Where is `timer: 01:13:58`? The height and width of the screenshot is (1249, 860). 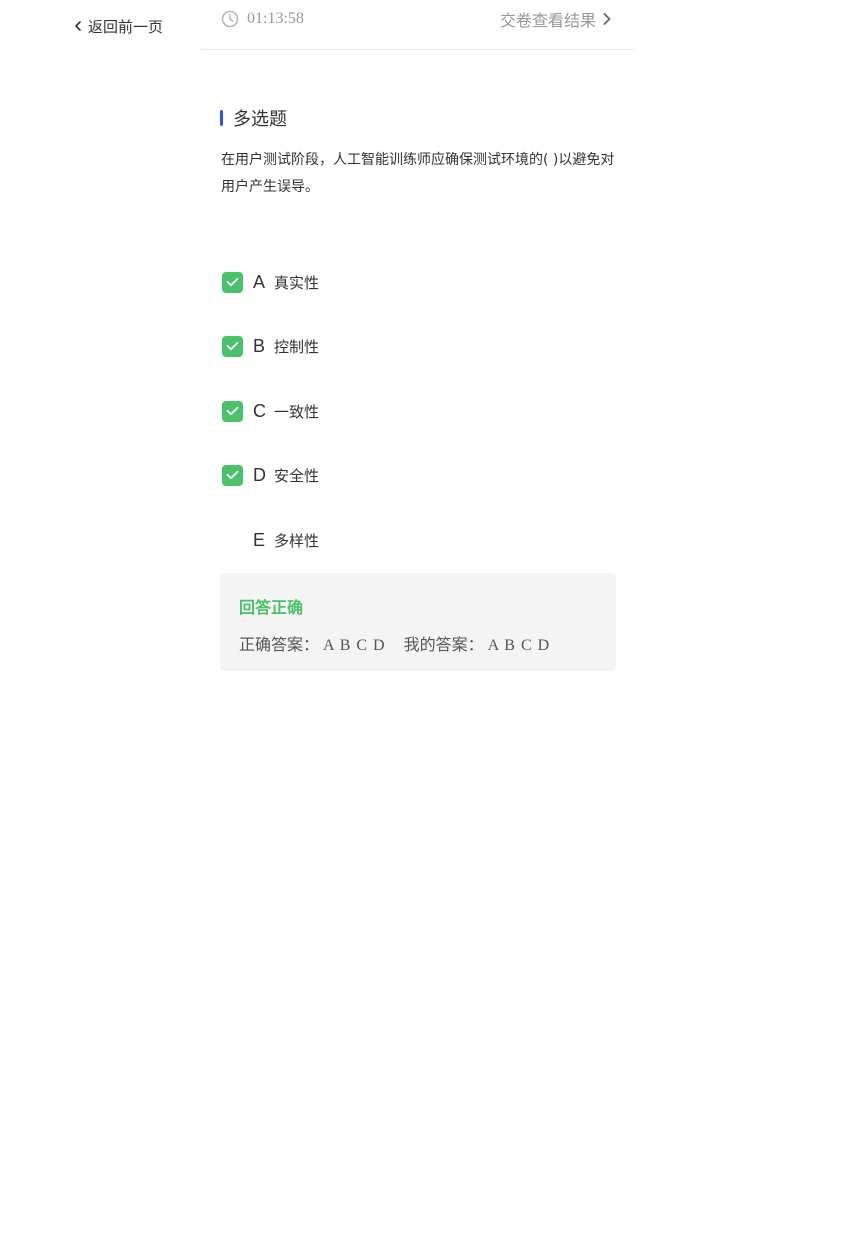
timer: 01:13:58 is located at coordinates (262, 19).